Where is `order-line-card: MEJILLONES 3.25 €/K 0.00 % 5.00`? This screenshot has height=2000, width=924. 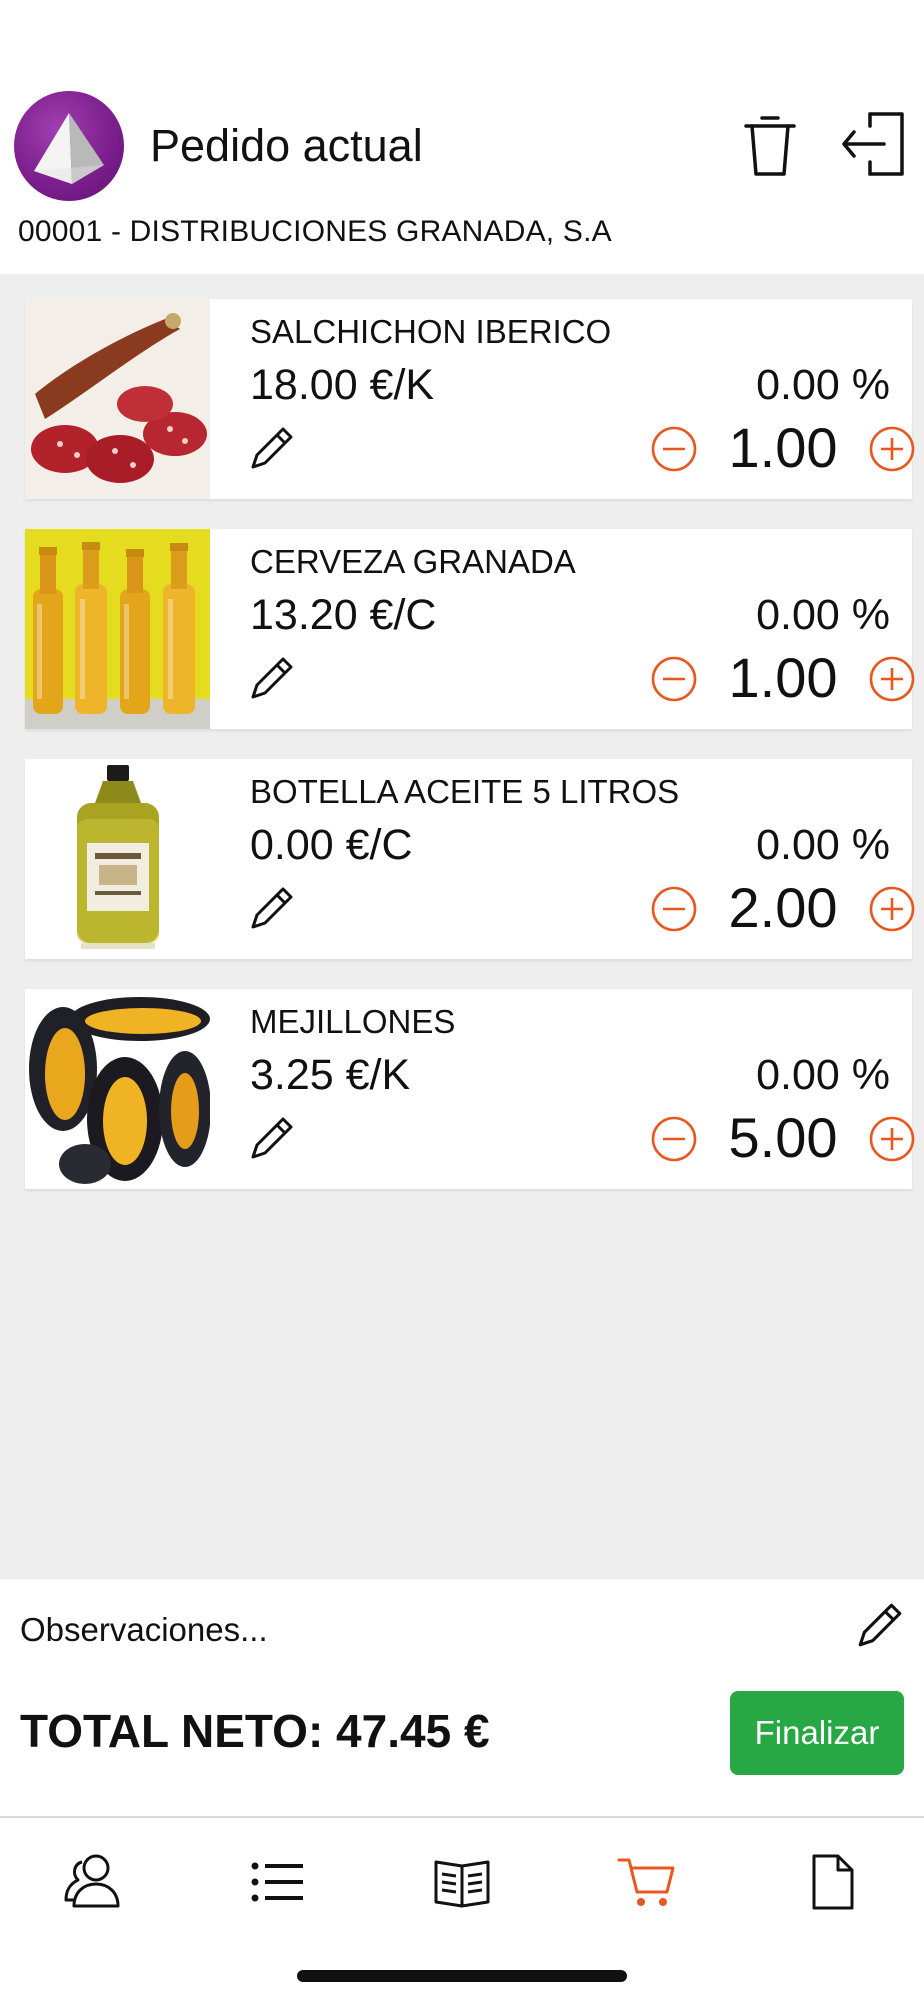
order-line-card: MEJILLONES 3.25 €/K 0.00 % 5.00 is located at coordinates (470, 1089).